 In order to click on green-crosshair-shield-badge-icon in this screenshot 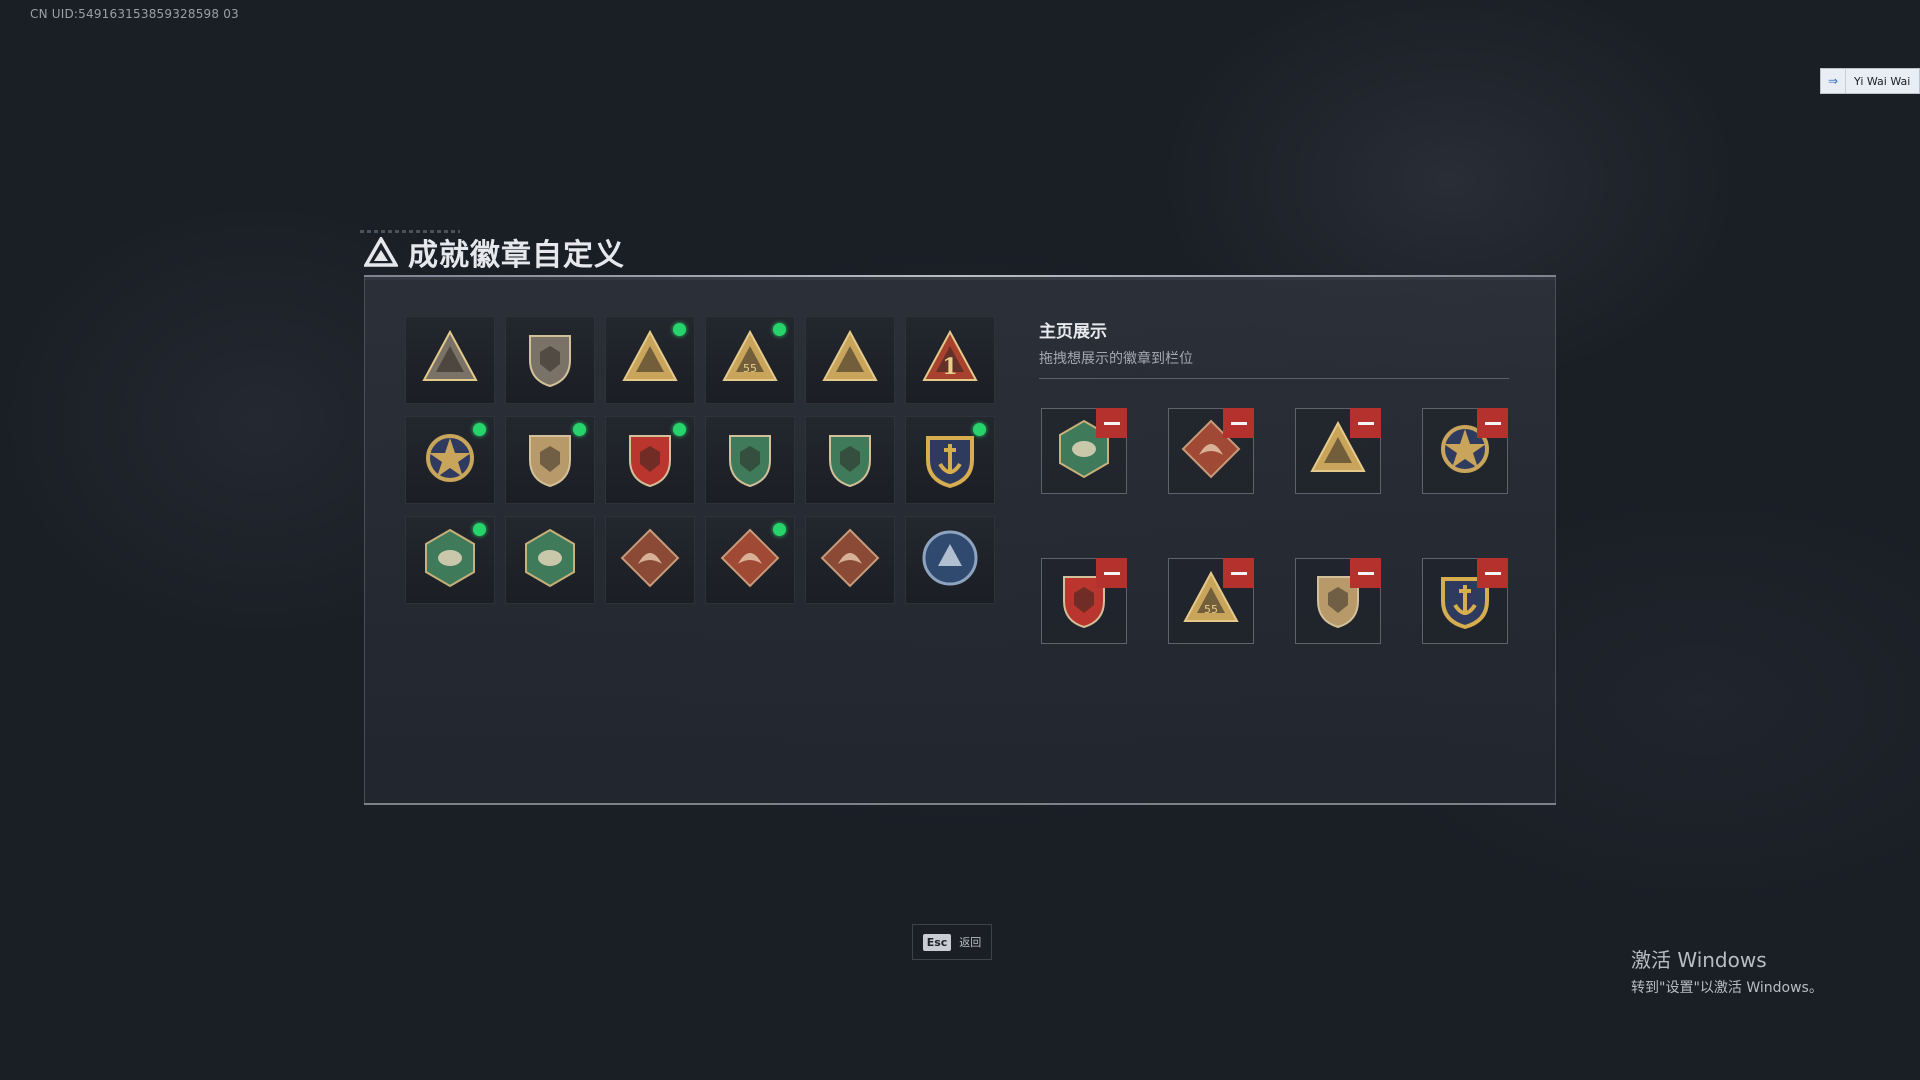, I will do `click(850, 460)`.